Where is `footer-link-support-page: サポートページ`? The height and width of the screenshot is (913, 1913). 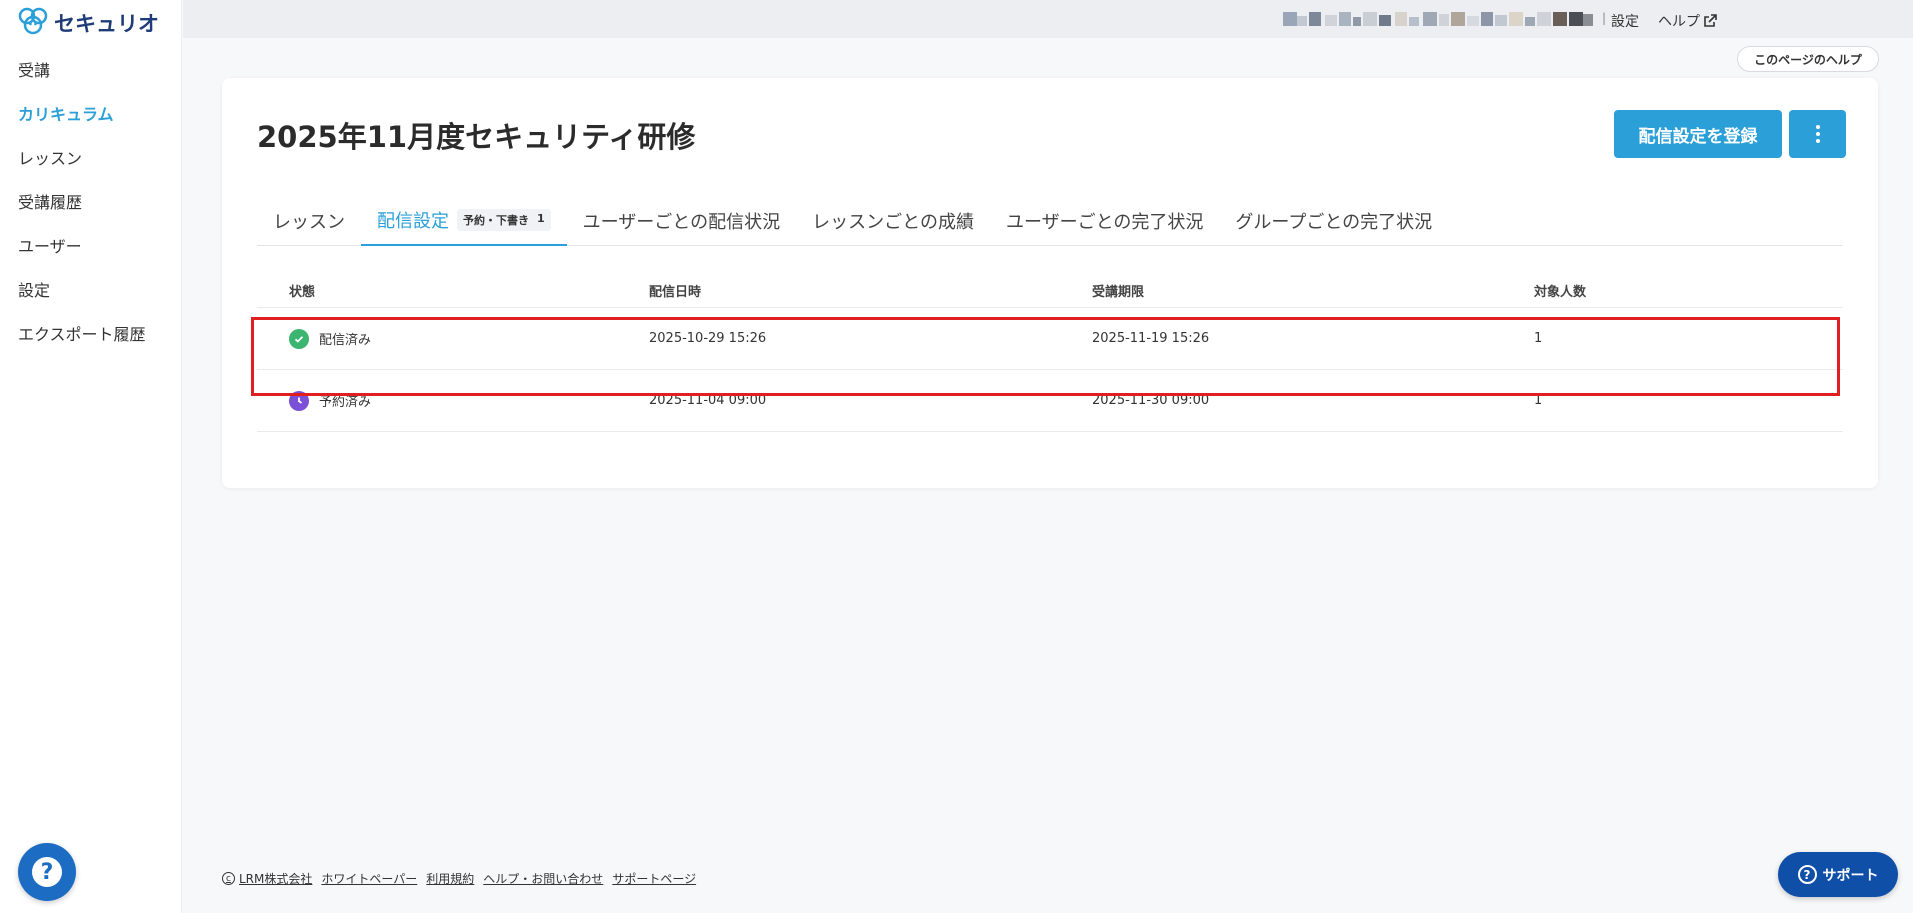 footer-link-support-page: サポートページ is located at coordinates (654, 878).